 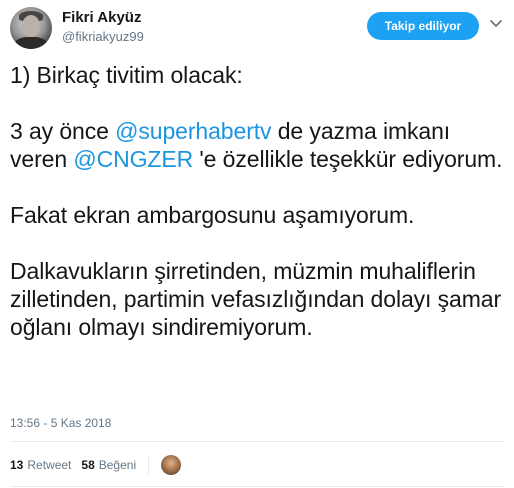 What do you see at coordinates (63, 131) in the screenshot?
I see `tweet-text-segment: 3 ay önce` at bounding box center [63, 131].